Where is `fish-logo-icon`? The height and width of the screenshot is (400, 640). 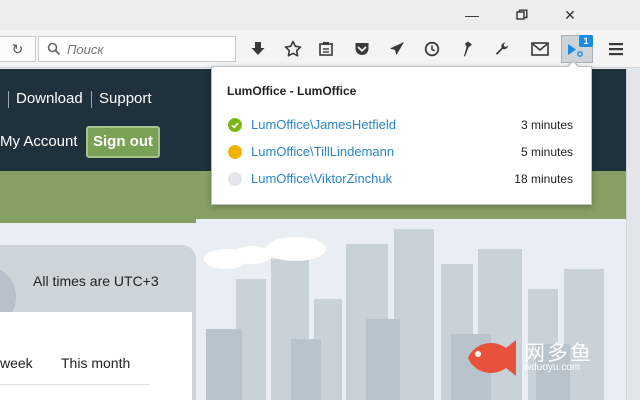
fish-logo-icon is located at coordinates (492, 358).